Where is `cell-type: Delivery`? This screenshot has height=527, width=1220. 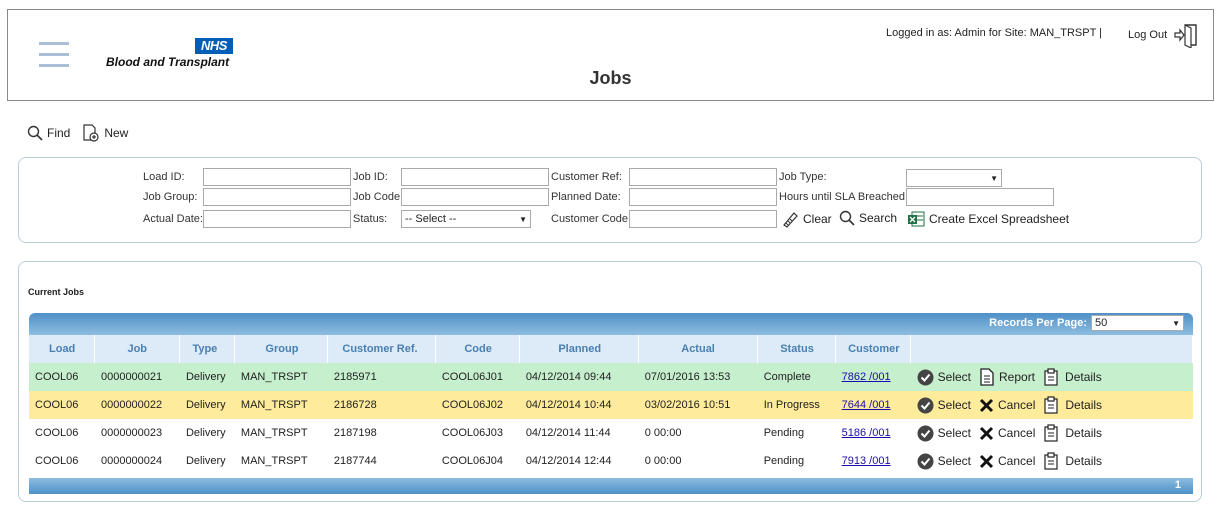 cell-type: Delivery is located at coordinates (207, 405).